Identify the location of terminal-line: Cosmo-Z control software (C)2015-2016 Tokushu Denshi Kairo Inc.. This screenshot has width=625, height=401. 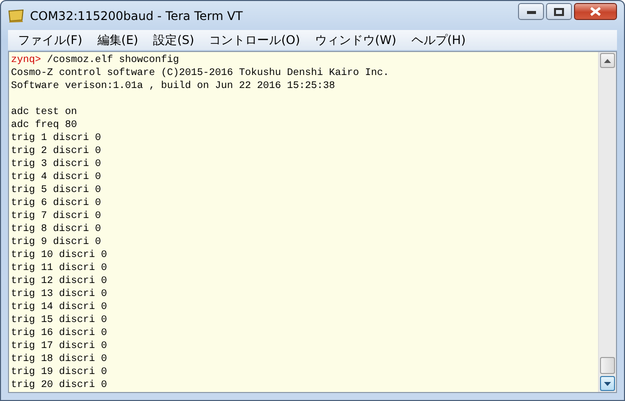
(200, 73).